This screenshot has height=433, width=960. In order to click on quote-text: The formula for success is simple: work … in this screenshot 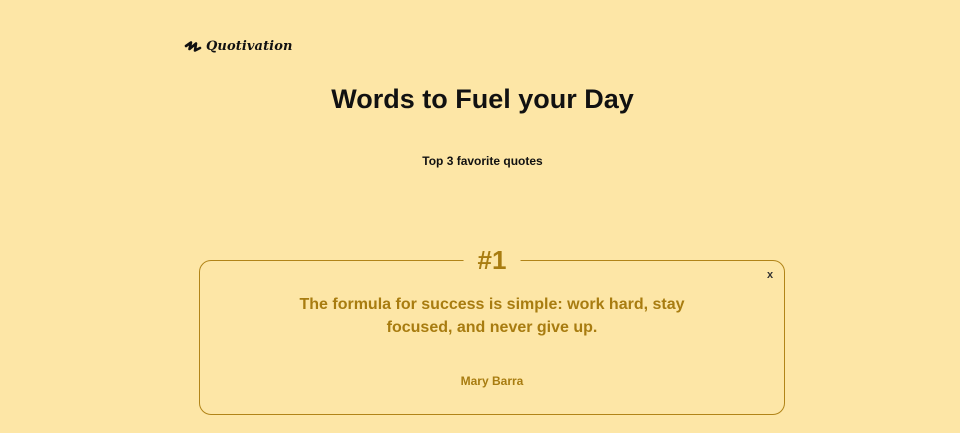, I will do `click(492, 316)`.